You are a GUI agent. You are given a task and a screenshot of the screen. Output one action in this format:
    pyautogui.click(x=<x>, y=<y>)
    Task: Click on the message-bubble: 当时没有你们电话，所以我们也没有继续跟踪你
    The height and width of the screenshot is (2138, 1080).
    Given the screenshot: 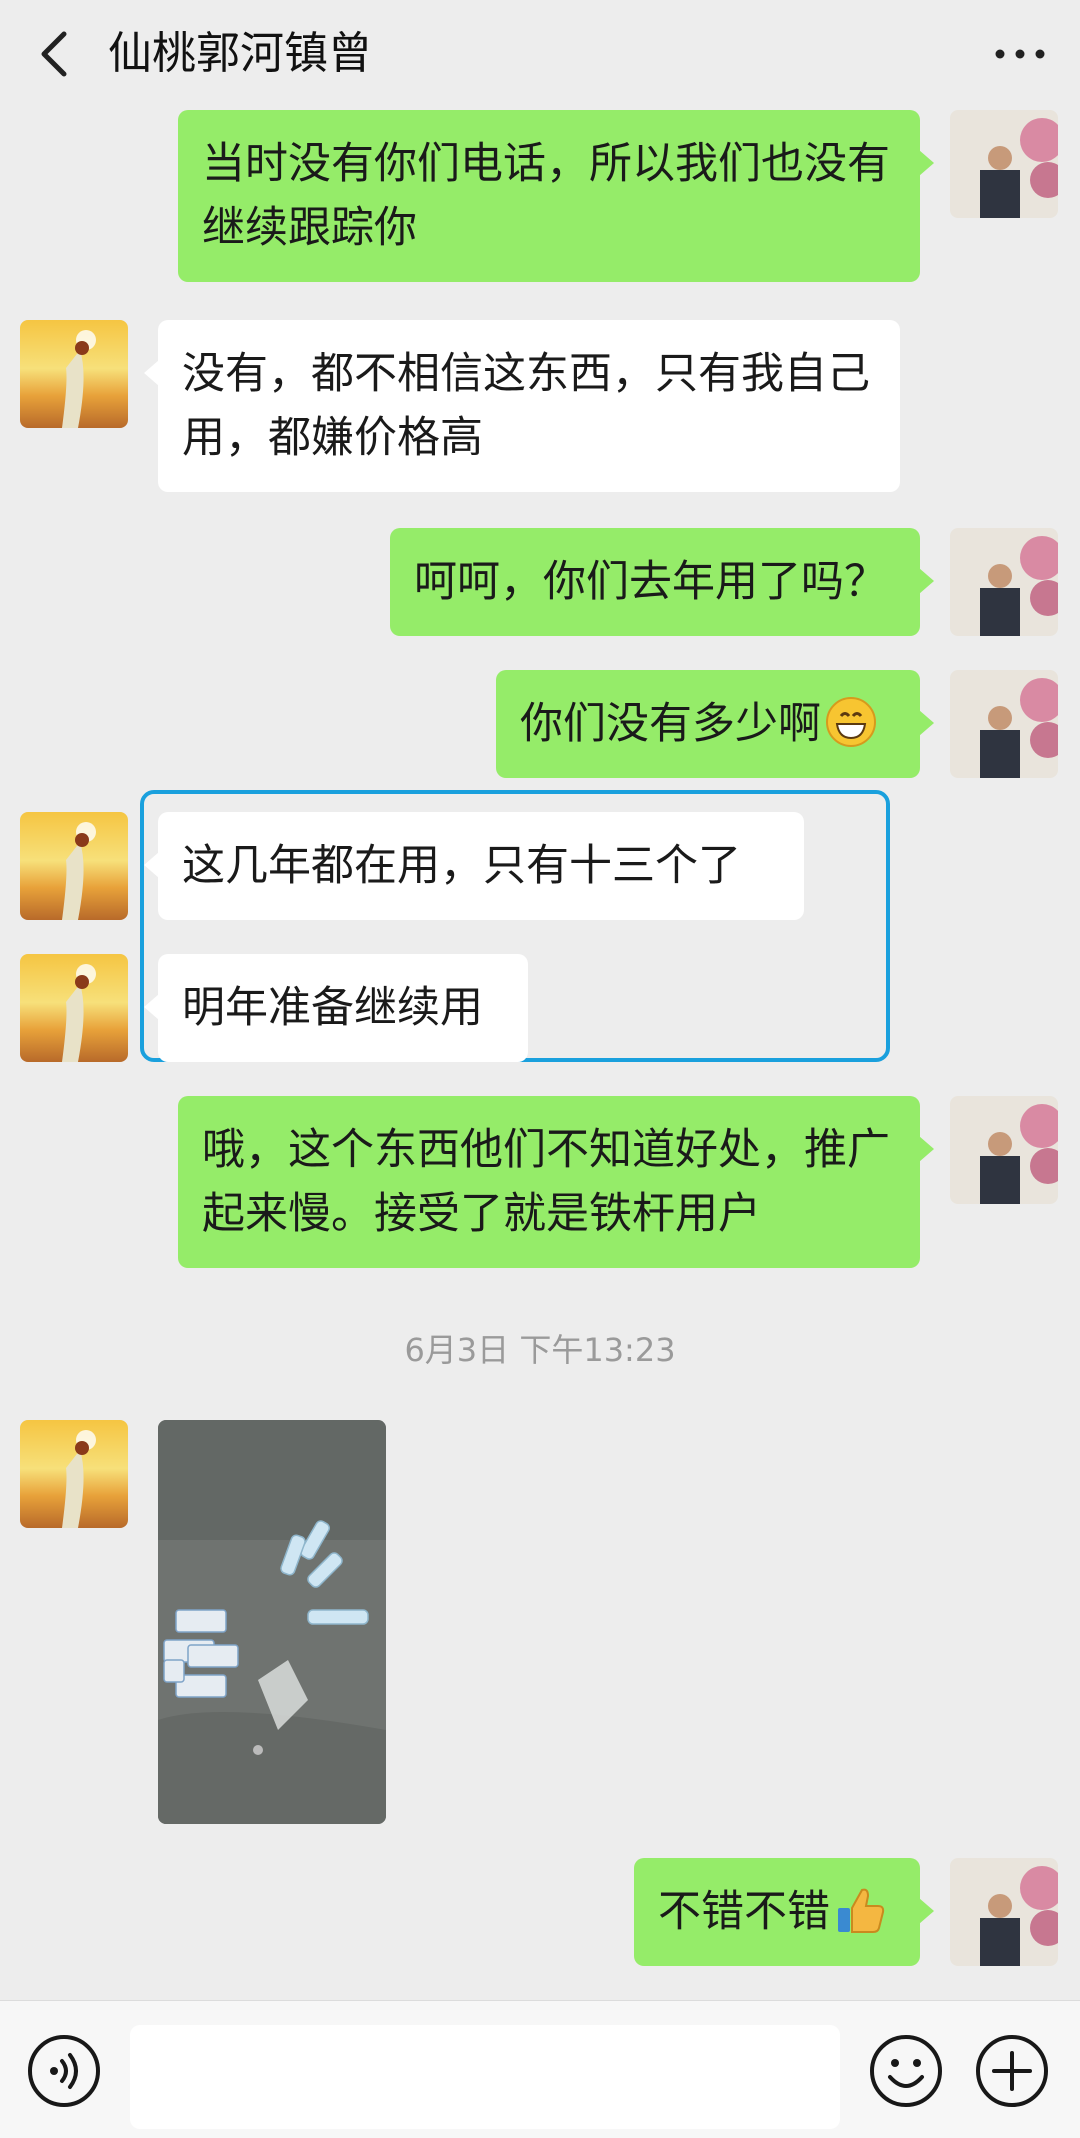 What is the action you would take?
    pyautogui.click(x=556, y=196)
    